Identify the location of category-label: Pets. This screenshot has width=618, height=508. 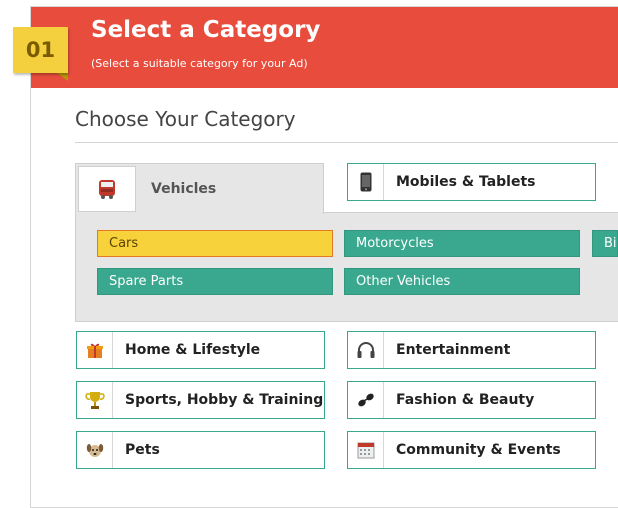
(142, 450).